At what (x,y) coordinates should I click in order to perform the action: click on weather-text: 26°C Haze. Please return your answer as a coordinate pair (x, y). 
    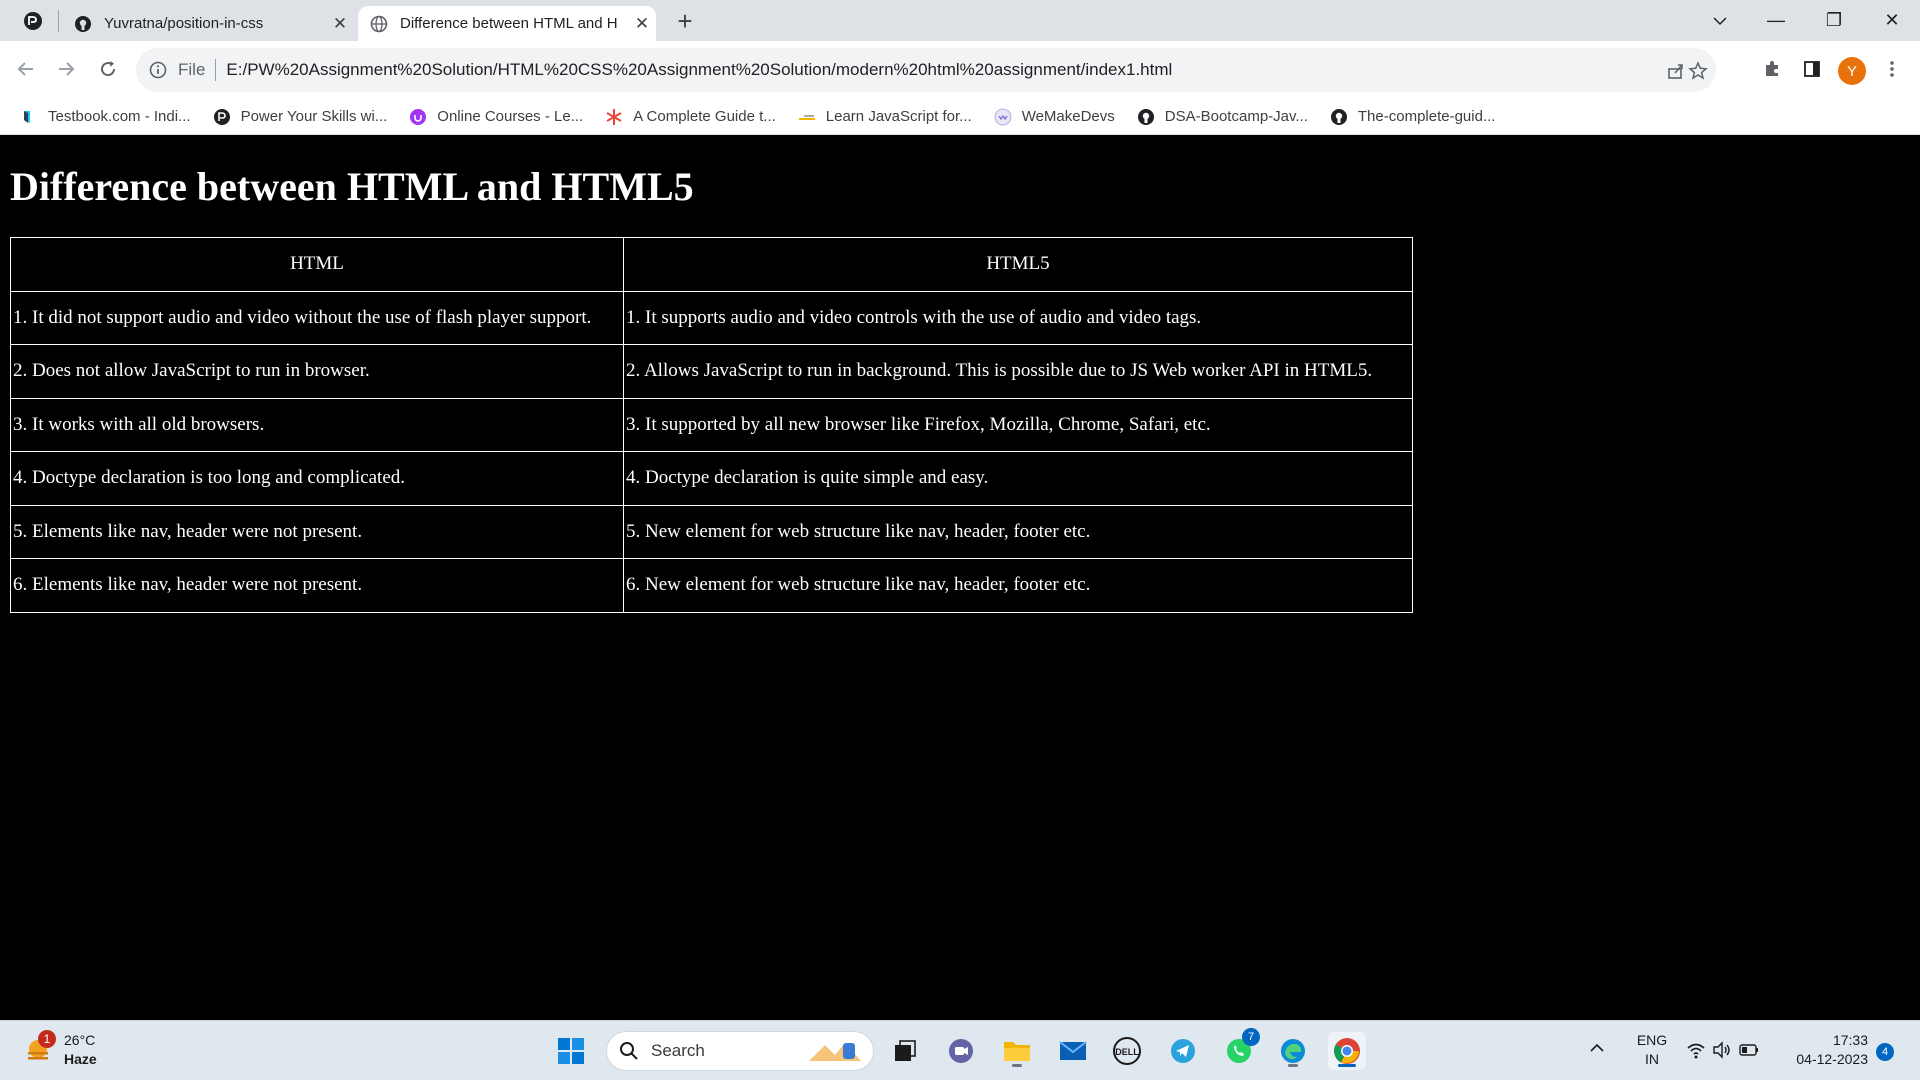
    Looking at the image, I should click on (80, 1050).